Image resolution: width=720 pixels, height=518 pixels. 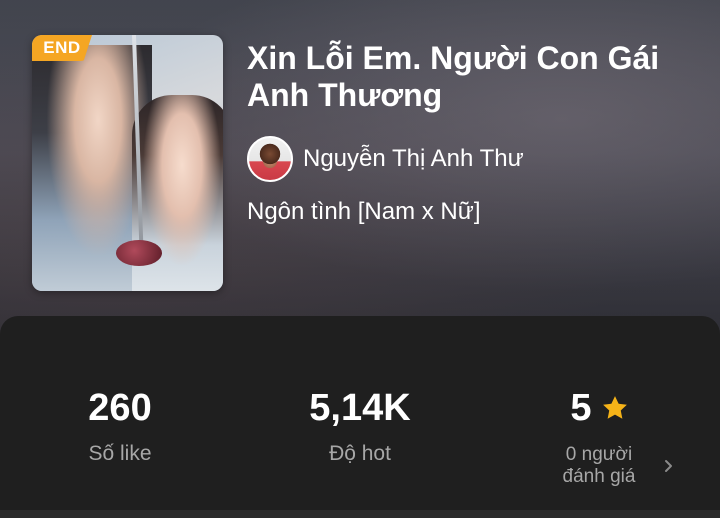 What do you see at coordinates (363, 212) in the screenshot?
I see `book-genre: Ngôn tình [Nam x Nữ]` at bounding box center [363, 212].